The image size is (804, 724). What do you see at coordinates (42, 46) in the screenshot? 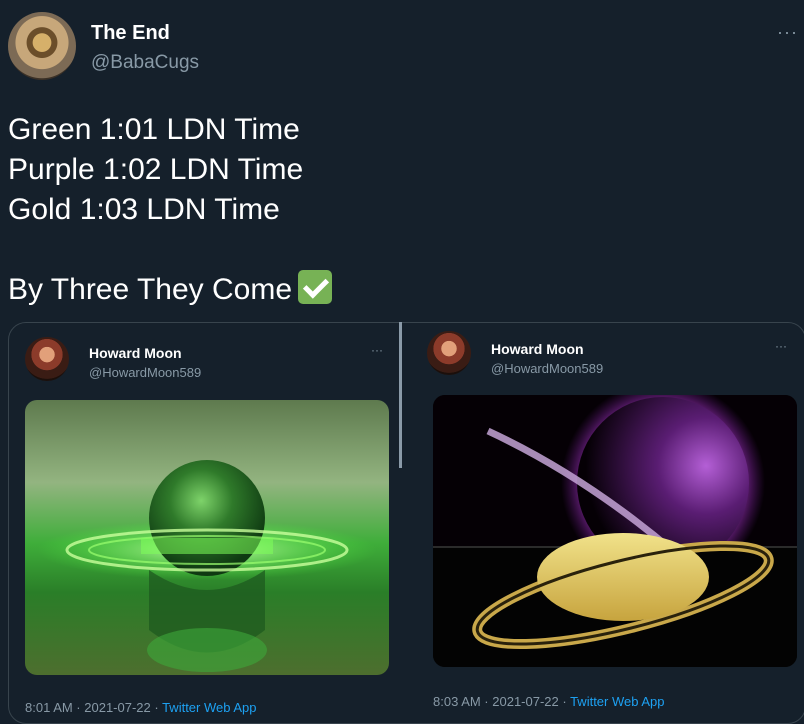
I see `author-avatar` at bounding box center [42, 46].